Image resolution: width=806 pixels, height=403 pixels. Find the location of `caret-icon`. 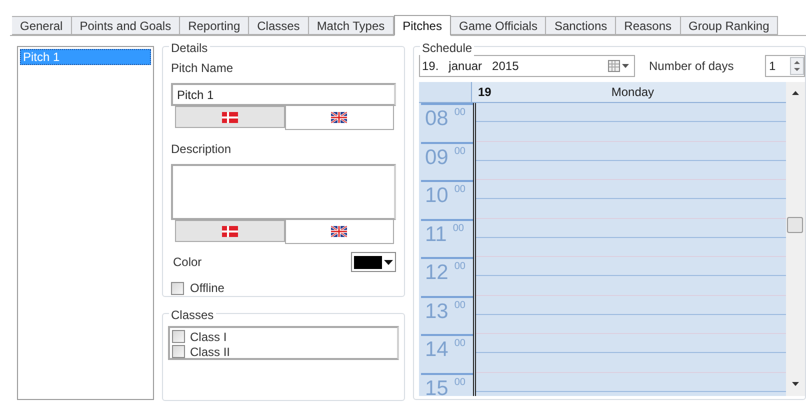

caret-icon is located at coordinates (388, 262).